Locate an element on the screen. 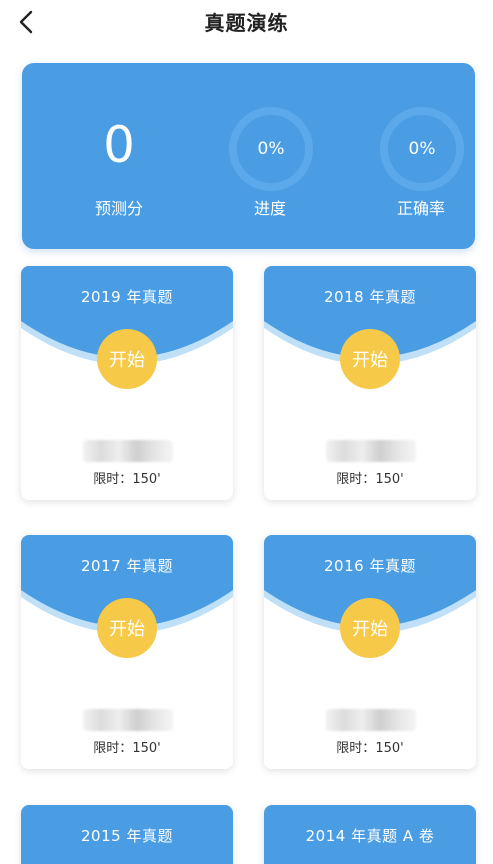  header-bar: 真题演练 is located at coordinates (246, 22).